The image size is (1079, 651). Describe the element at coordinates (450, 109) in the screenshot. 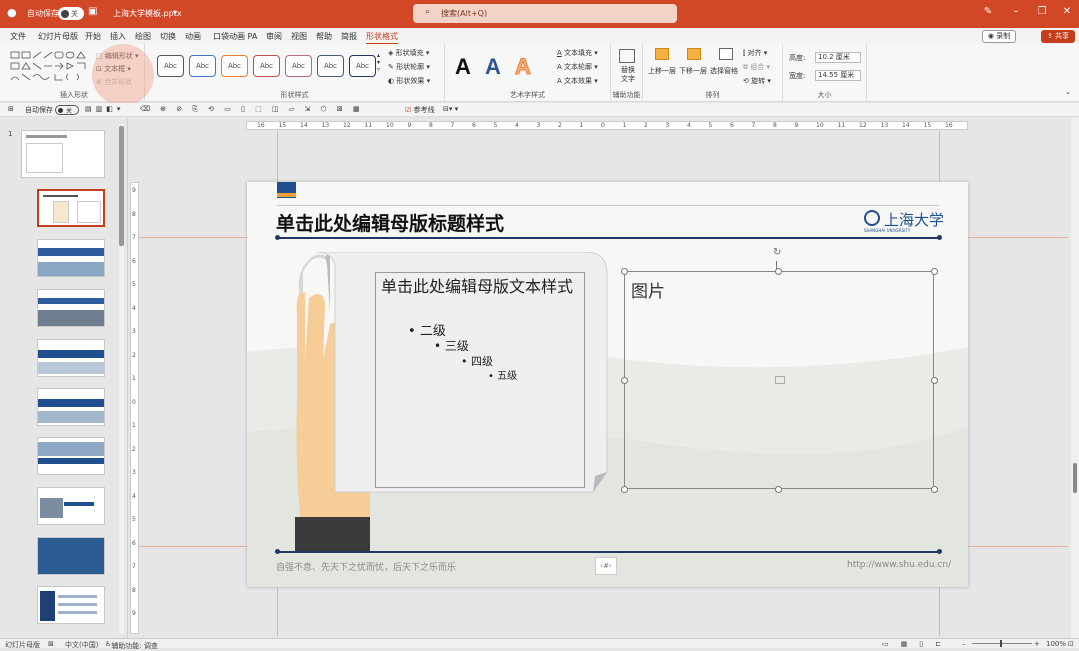

I see `qat-more-icon: ⊟▾ ▾` at that location.